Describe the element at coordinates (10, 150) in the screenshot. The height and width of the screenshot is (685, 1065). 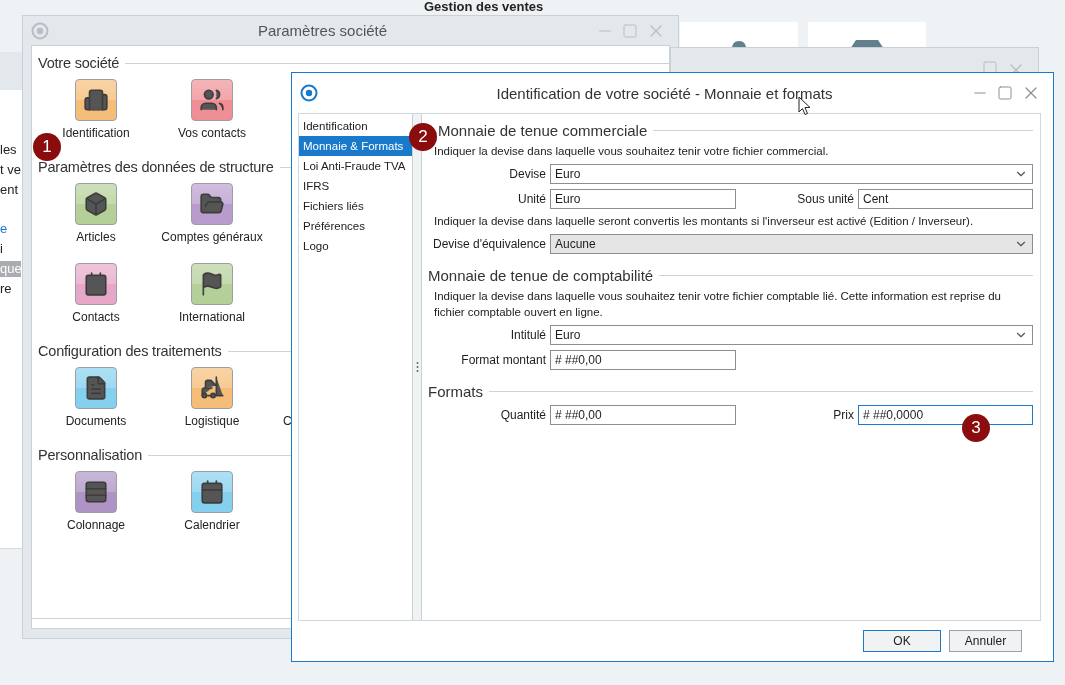
I see `sidebar-item: les` at that location.